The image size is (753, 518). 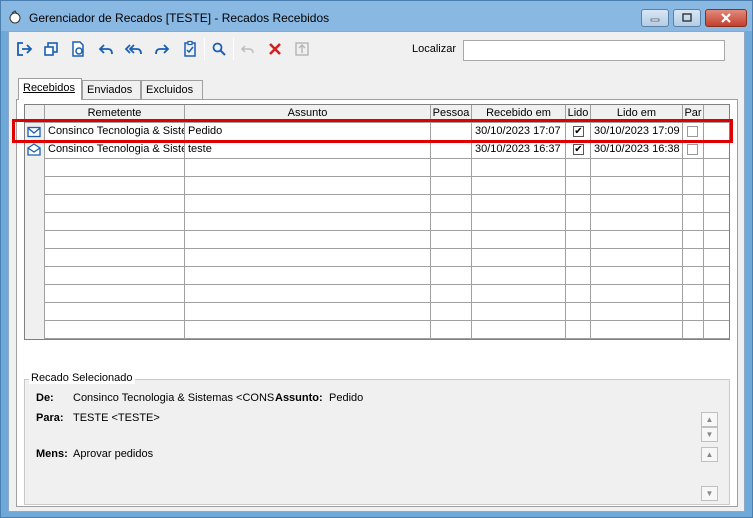 I want to click on column-header-remetente: Remetente, so click(x=115, y=114).